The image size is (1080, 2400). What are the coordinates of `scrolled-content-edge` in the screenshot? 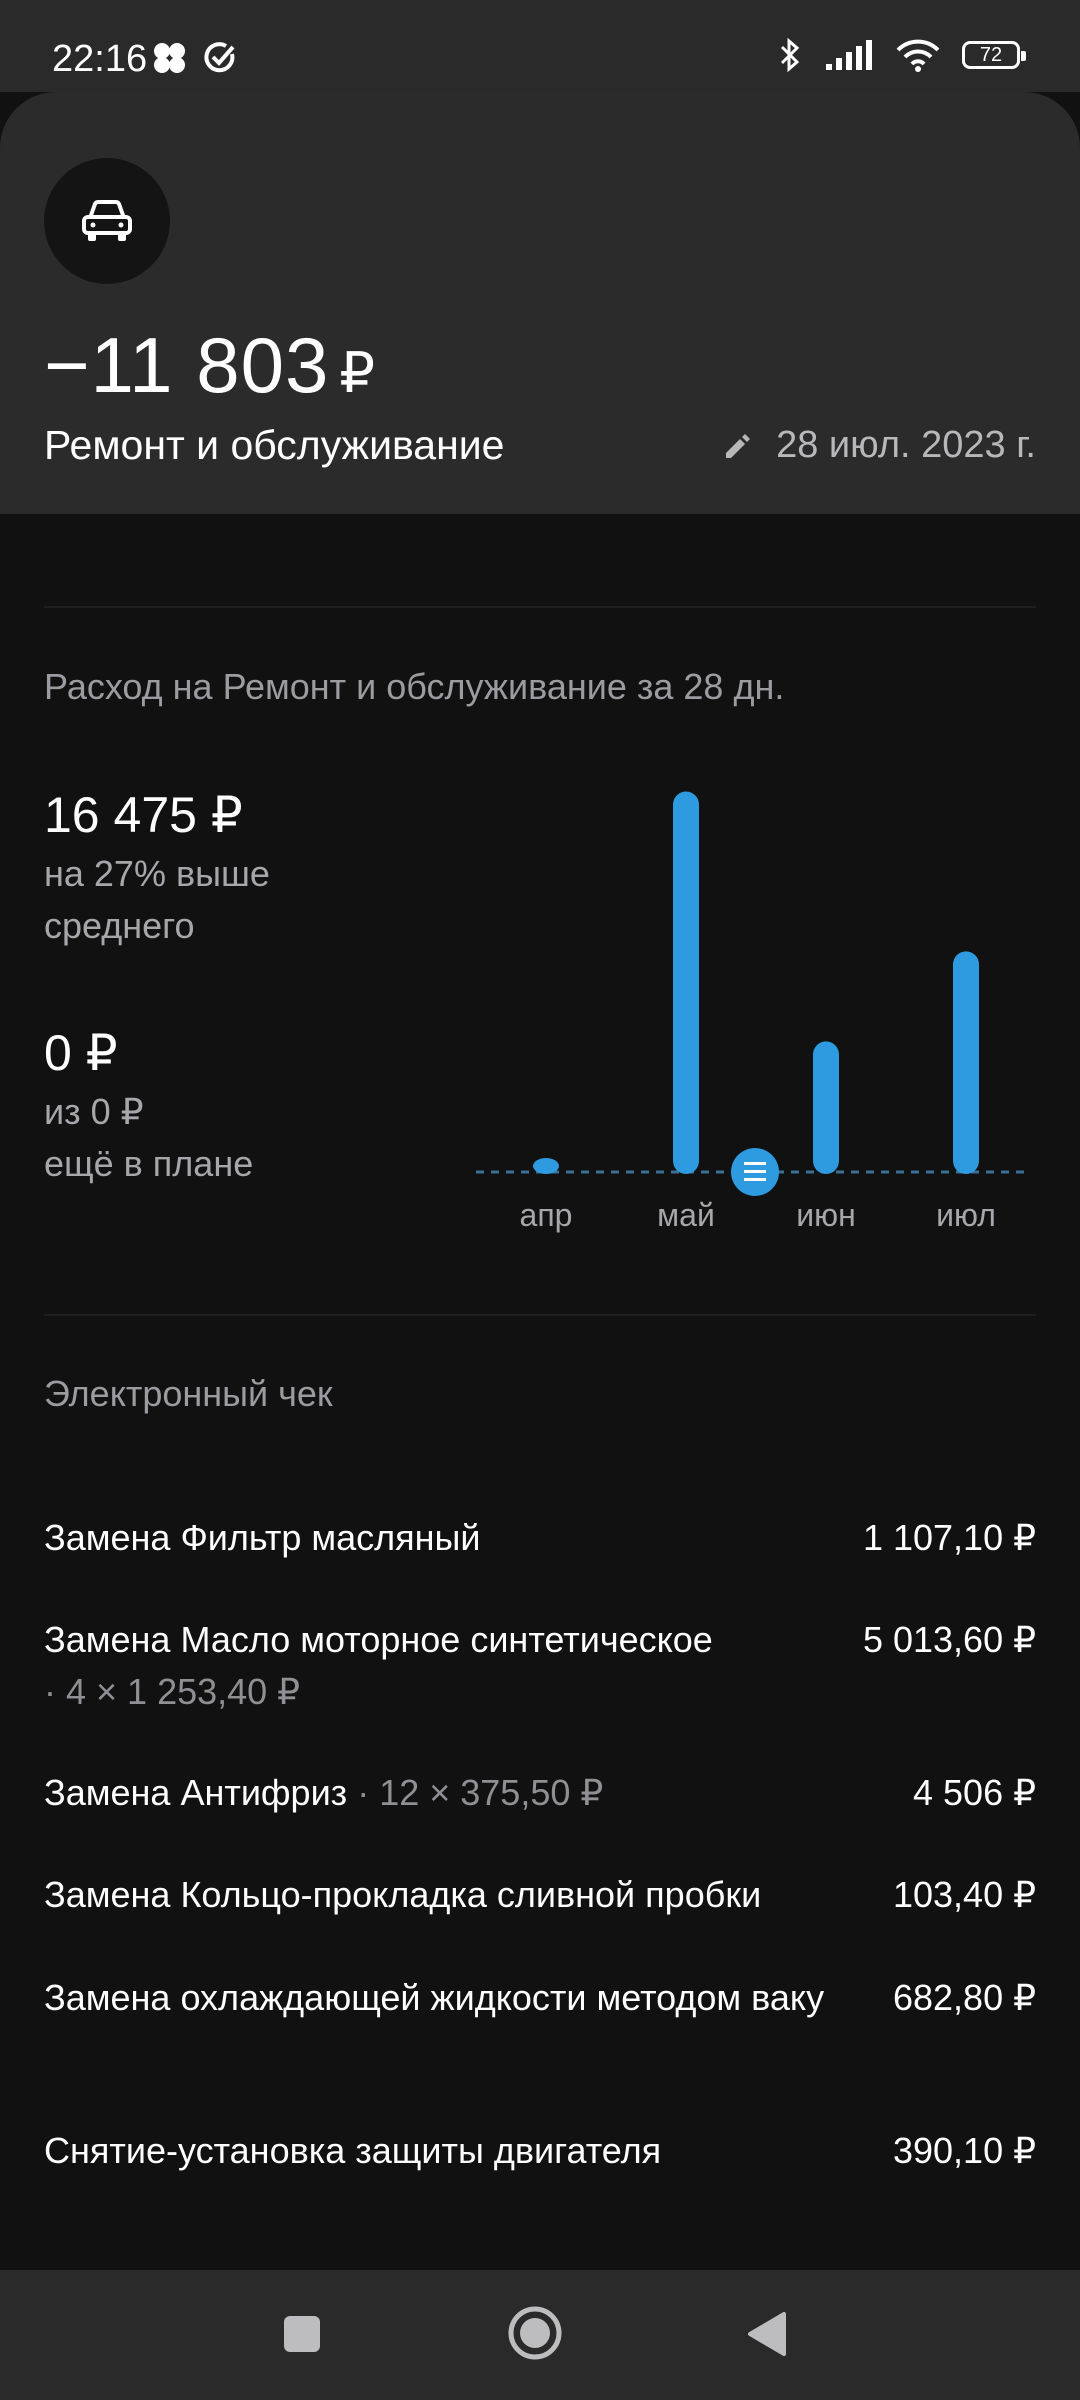 It's located at (540, 525).